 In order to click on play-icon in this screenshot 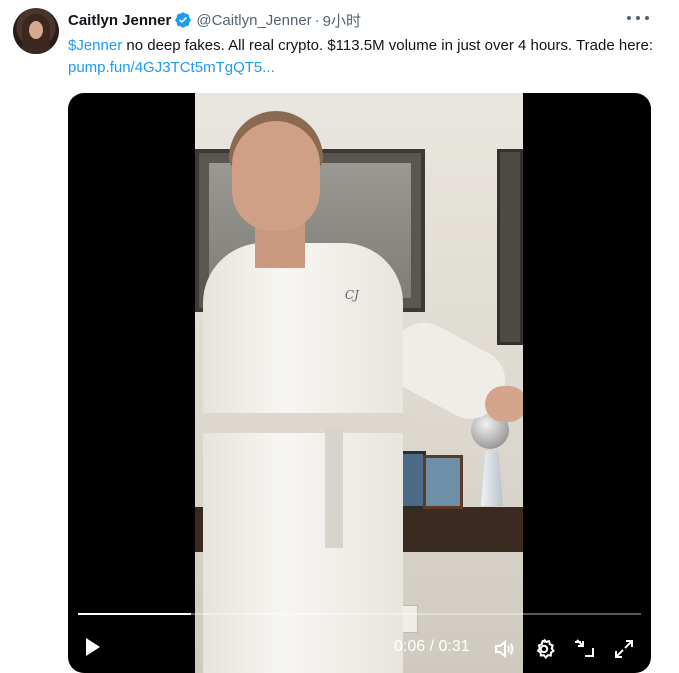, I will do `click(93, 647)`.